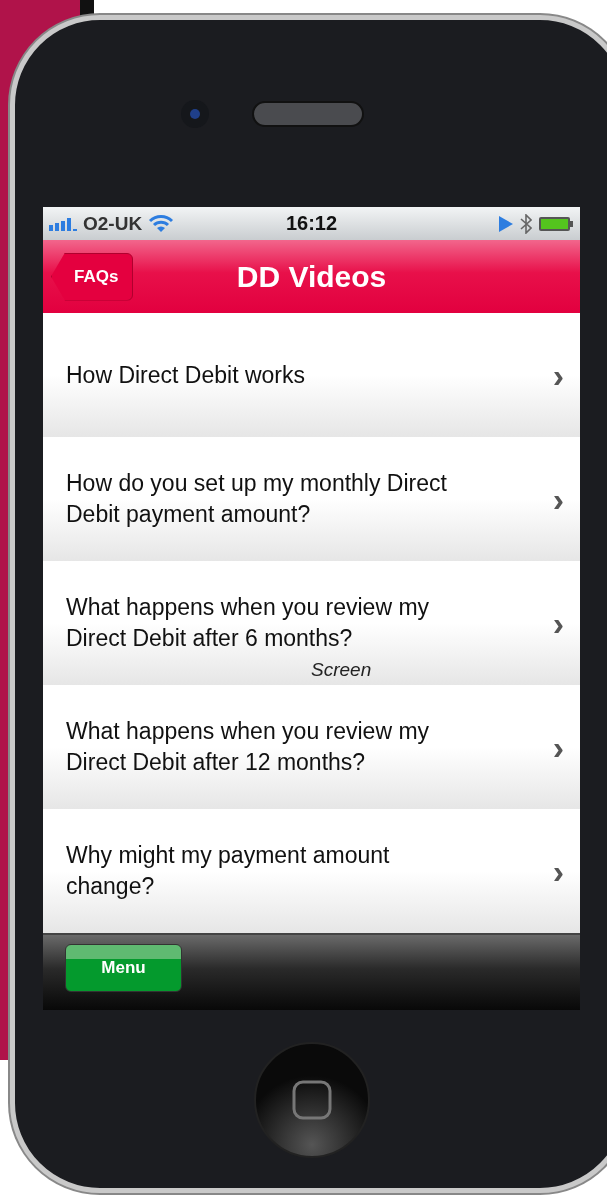 The image size is (607, 1198). I want to click on list-item: Why might my payment amount change? ›, so click(311, 871).